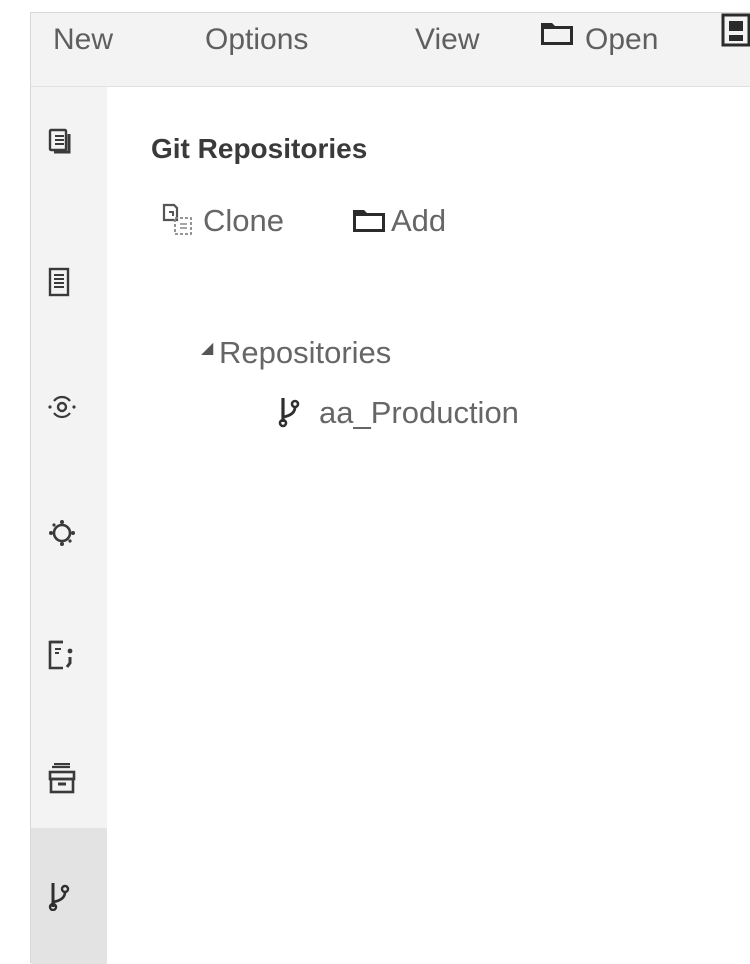  I want to click on caret-down-icon: ◢, so click(210, 349).